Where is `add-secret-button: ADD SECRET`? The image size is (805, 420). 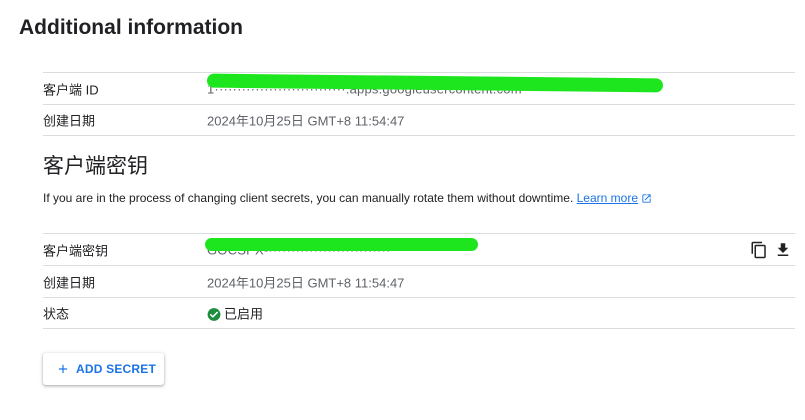 add-secret-button: ADD SECRET is located at coordinates (103, 369).